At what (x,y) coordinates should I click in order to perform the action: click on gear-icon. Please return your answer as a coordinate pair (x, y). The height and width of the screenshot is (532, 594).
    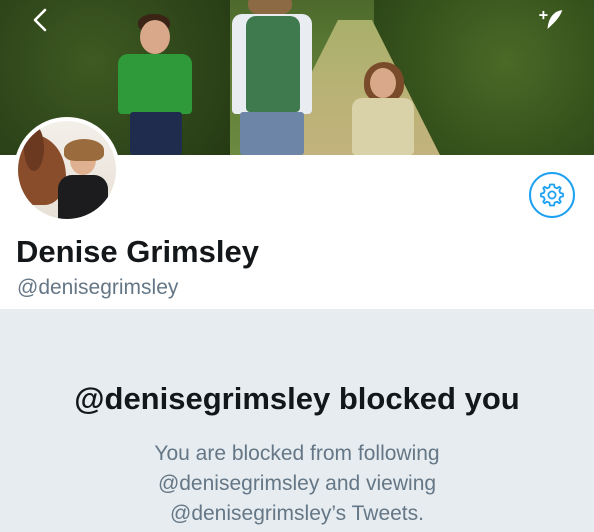
    Looking at the image, I should click on (552, 195).